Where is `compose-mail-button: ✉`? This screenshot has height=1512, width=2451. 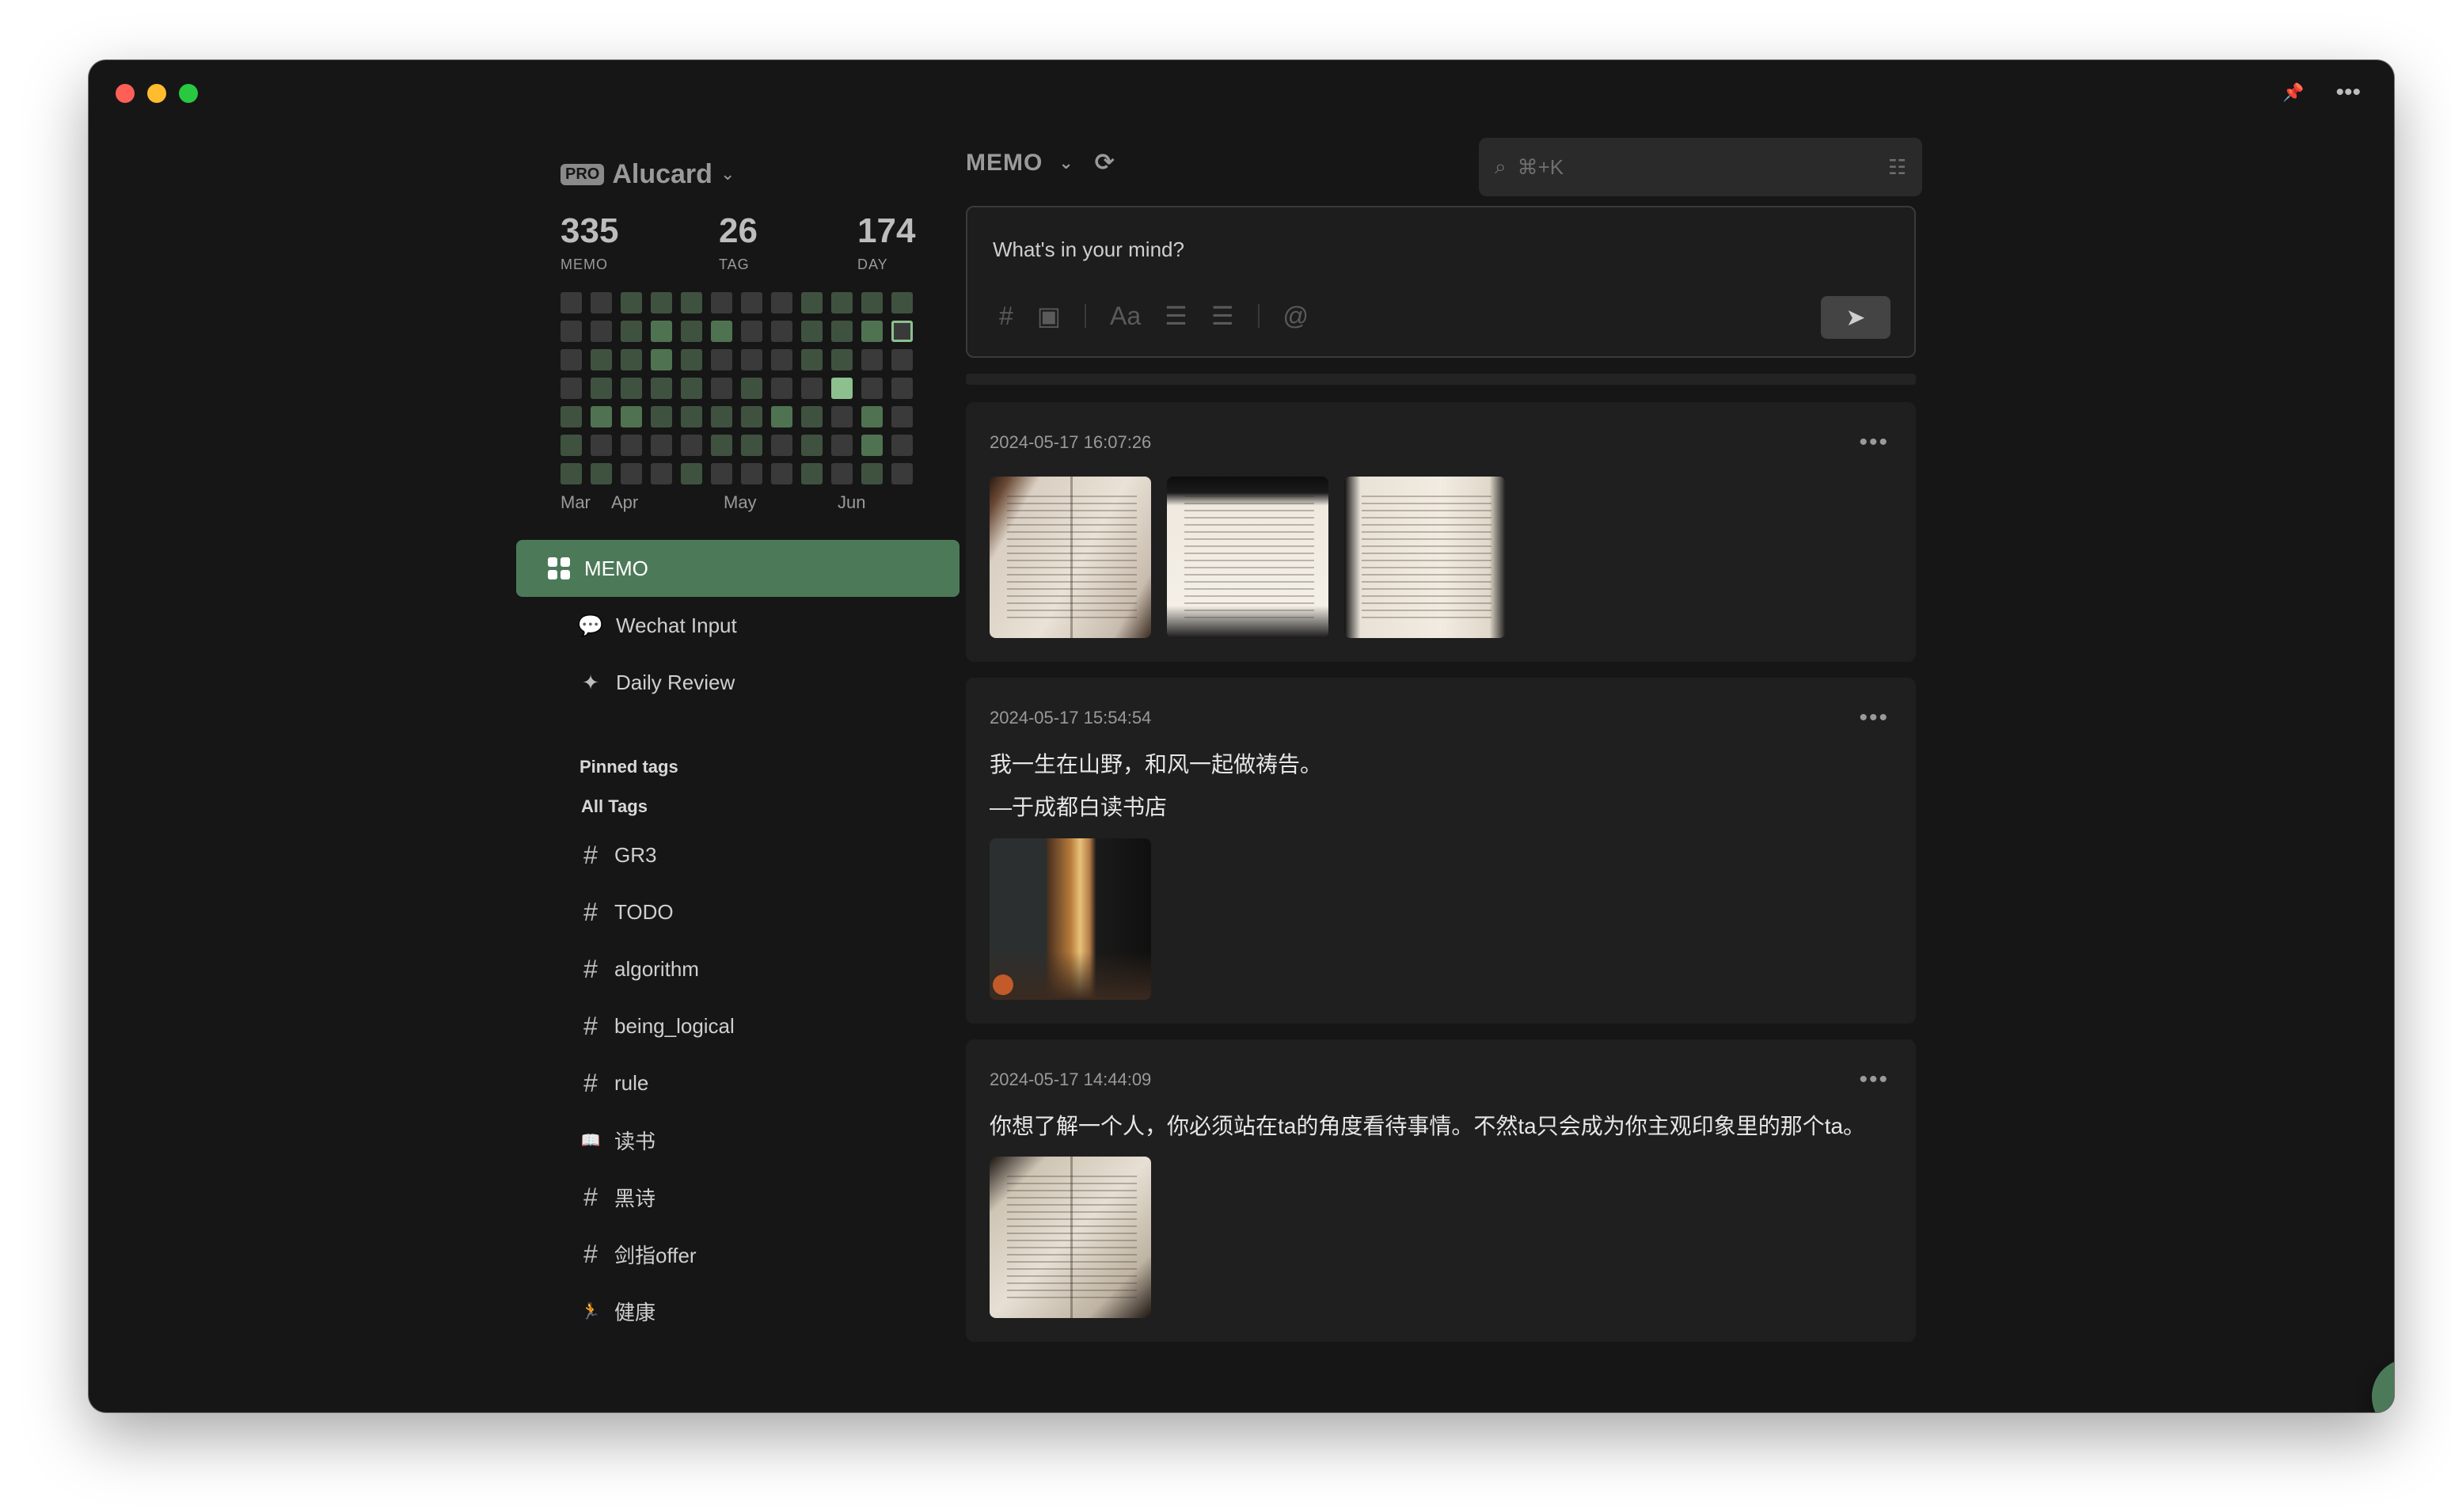
compose-mail-button: ✉ is located at coordinates (2383, 1385).